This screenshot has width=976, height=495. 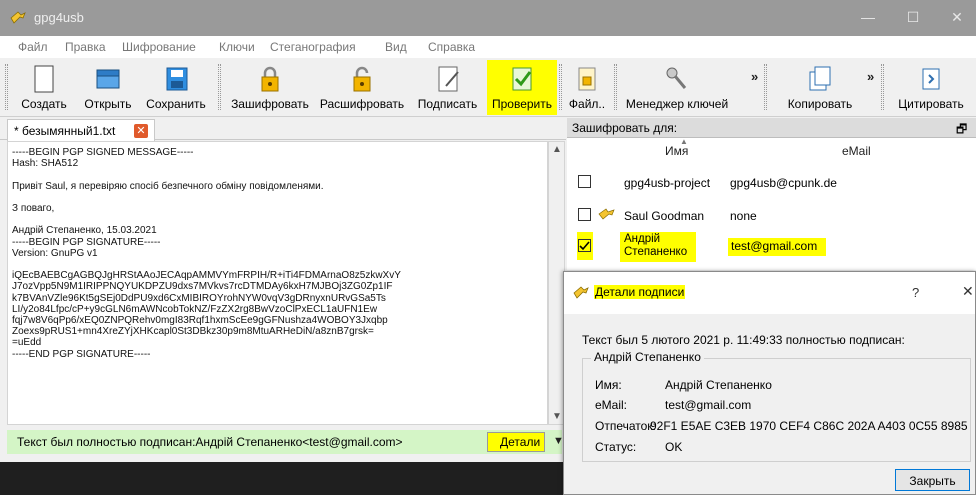 What do you see at coordinates (913, 17) in the screenshot?
I see `maximize-icon: ☐` at bounding box center [913, 17].